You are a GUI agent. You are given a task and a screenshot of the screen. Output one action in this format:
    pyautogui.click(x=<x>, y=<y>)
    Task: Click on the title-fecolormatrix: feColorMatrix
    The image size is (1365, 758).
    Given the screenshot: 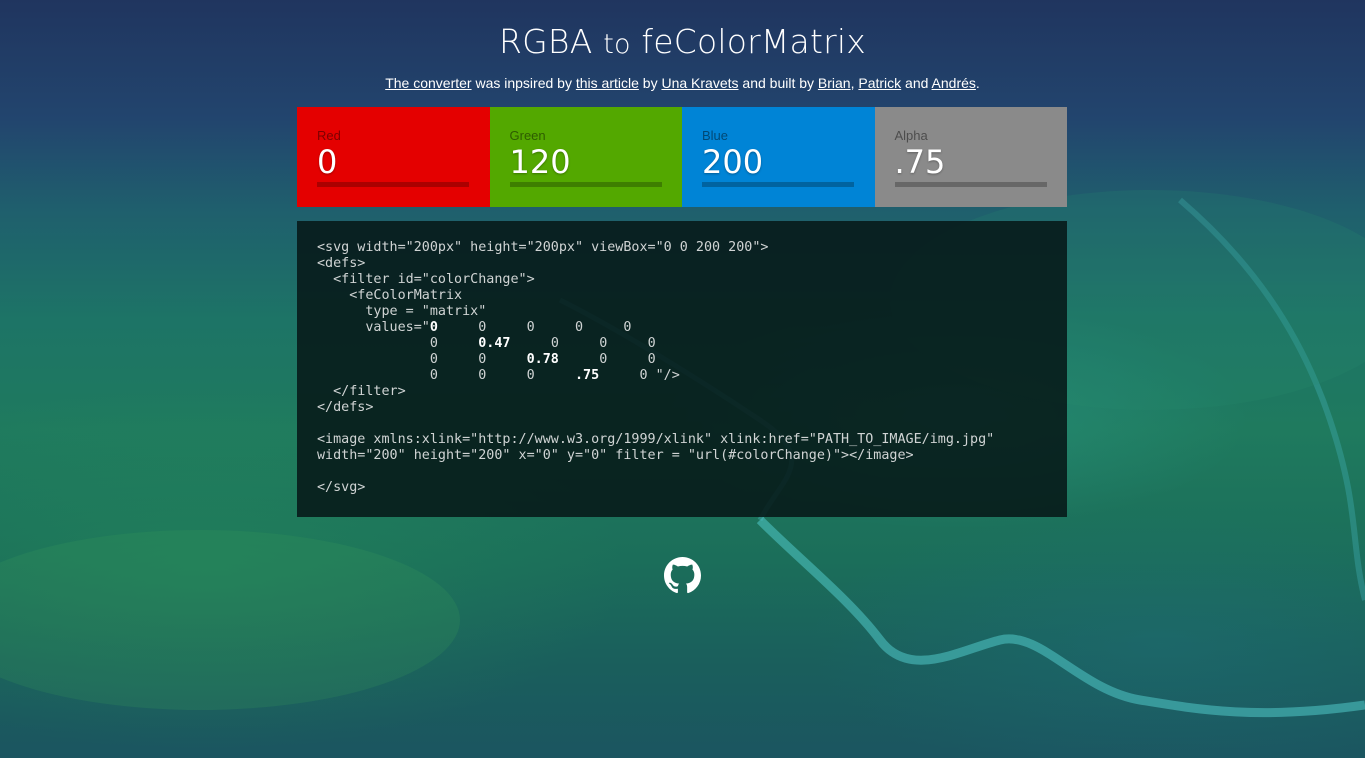 What is the action you would take?
    pyautogui.click(x=753, y=41)
    